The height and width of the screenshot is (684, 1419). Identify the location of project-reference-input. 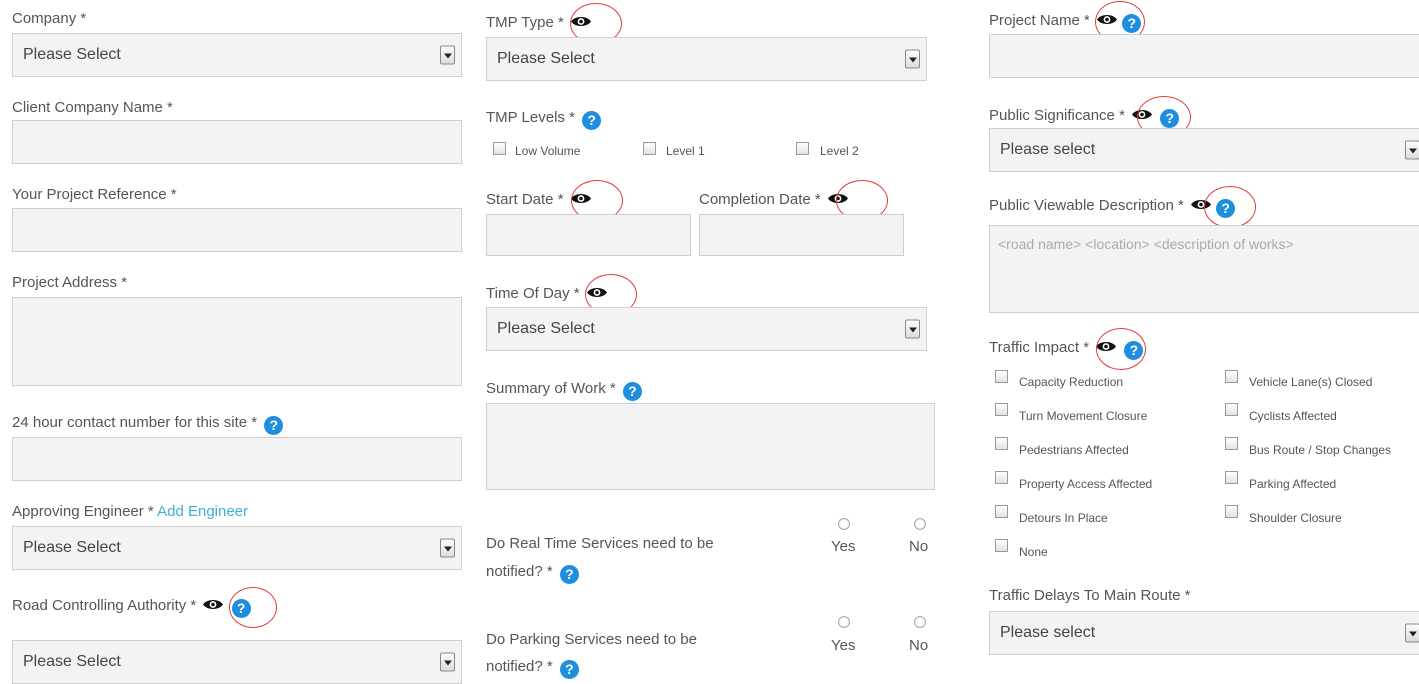
(237, 230).